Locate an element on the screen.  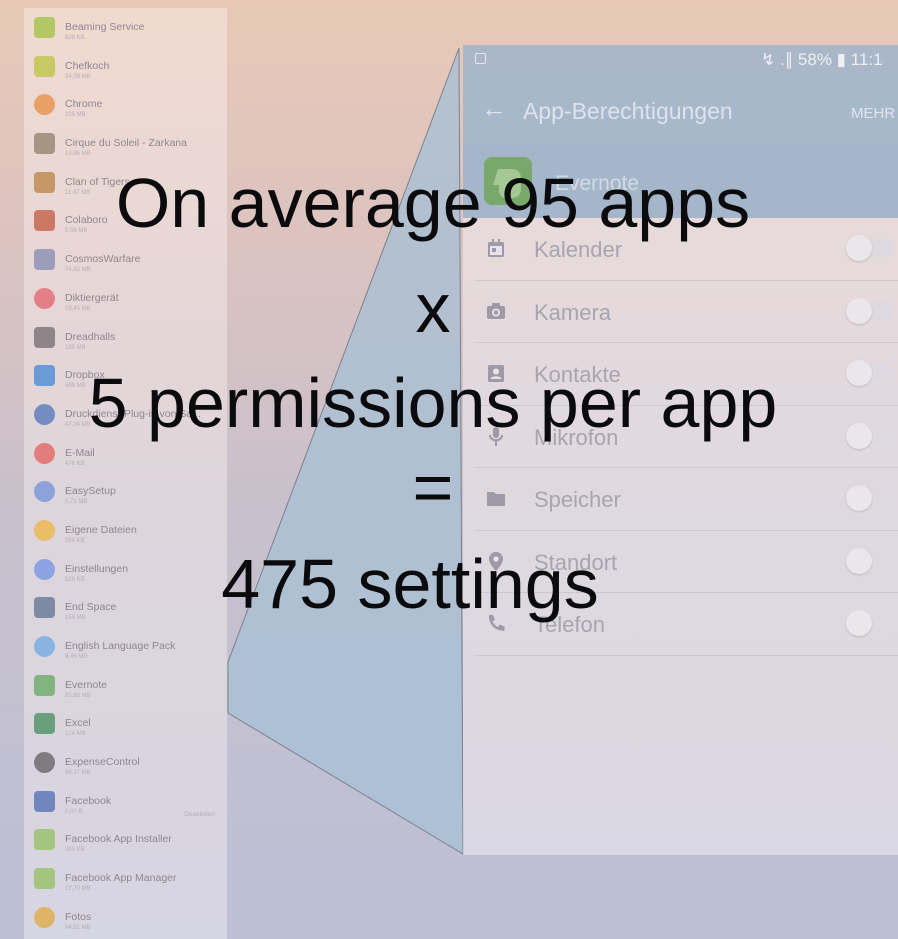
permission-row: Mikrofon is located at coordinates (680, 437).